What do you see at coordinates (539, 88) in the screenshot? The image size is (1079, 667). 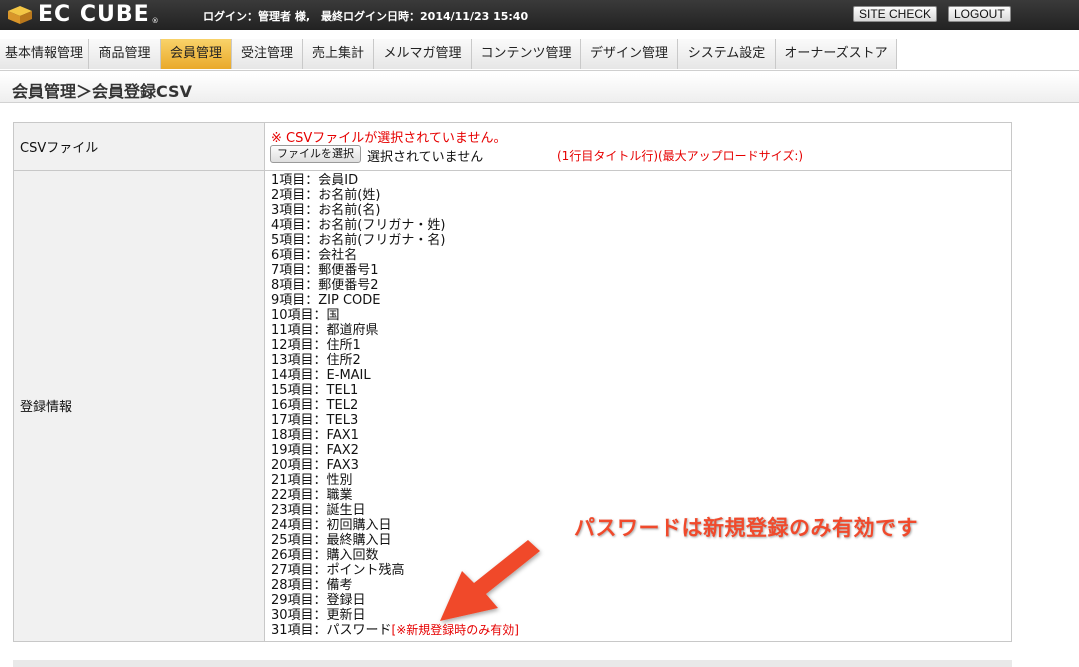 I see `title-bar: 会員管理＞会員登録CSV` at bounding box center [539, 88].